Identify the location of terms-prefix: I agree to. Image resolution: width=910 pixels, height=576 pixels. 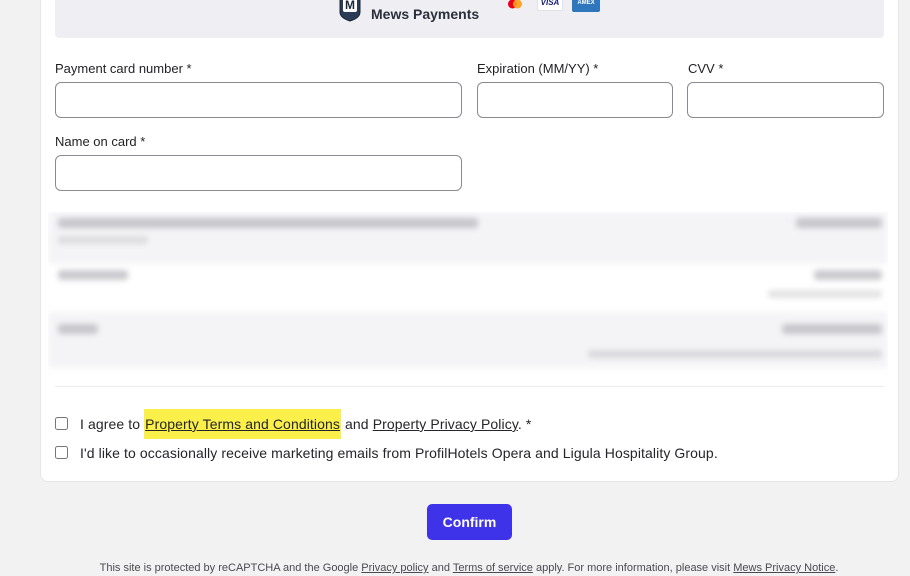
(110, 424).